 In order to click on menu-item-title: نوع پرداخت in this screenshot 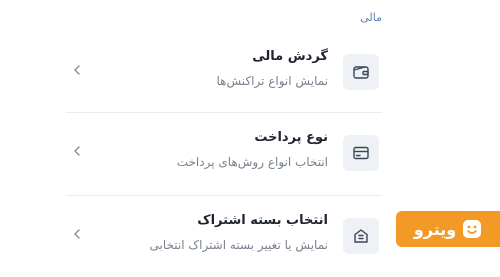, I will do `click(291, 137)`.